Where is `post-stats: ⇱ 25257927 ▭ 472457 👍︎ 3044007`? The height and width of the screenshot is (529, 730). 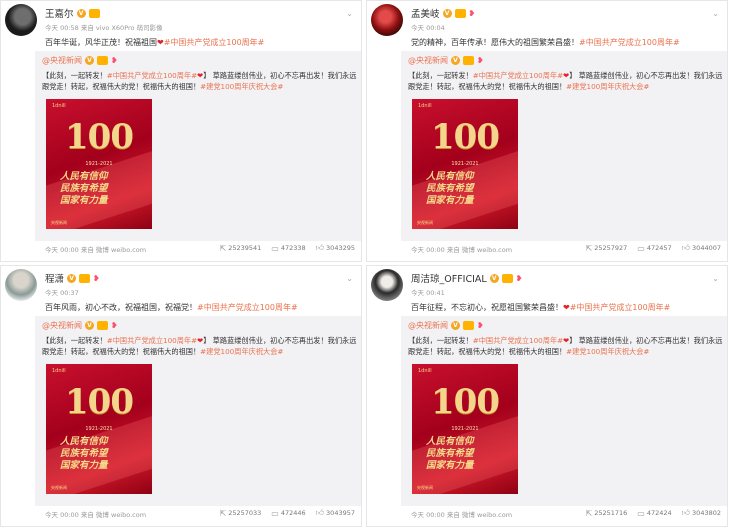
post-stats: ⇱ 25257927 ▭ 472457 👍︎ 3044007 is located at coordinates (653, 248).